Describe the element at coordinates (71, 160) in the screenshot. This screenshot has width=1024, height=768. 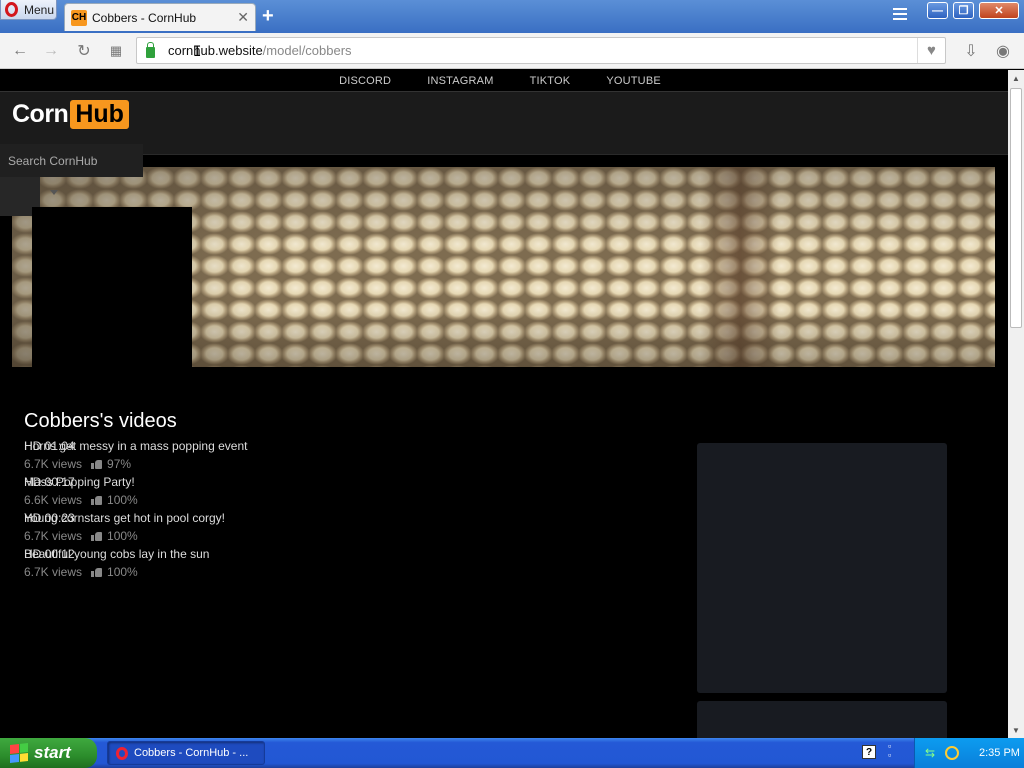
I see `search-input: Search CornHub` at that location.